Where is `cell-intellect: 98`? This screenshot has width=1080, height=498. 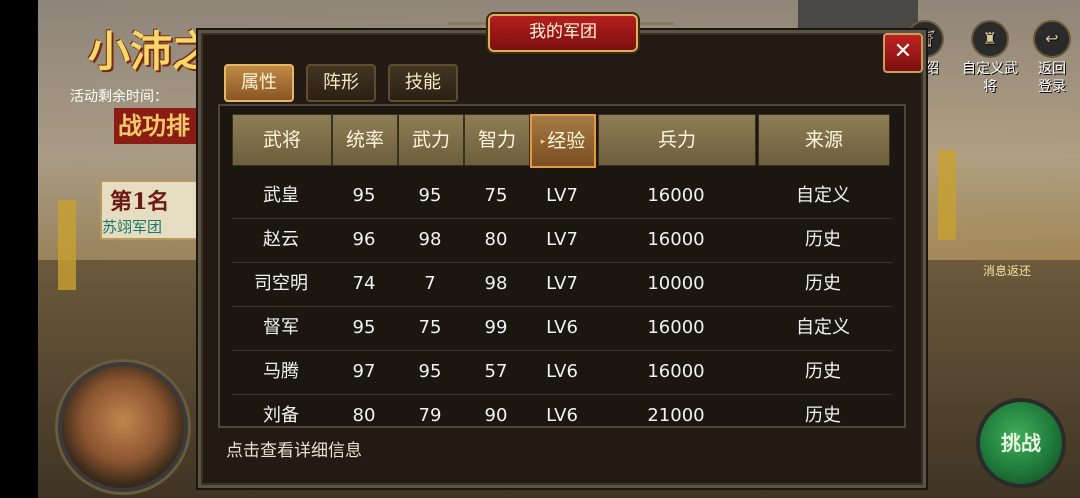
cell-intellect: 98 is located at coordinates (496, 283).